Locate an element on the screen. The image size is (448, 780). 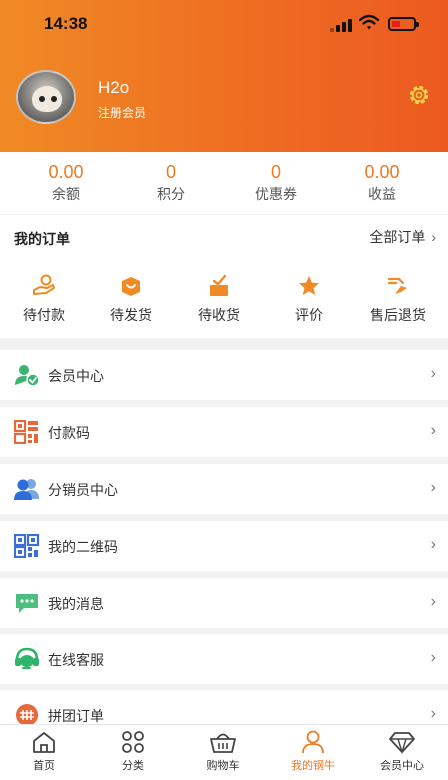
home-icon is located at coordinates (44, 742).